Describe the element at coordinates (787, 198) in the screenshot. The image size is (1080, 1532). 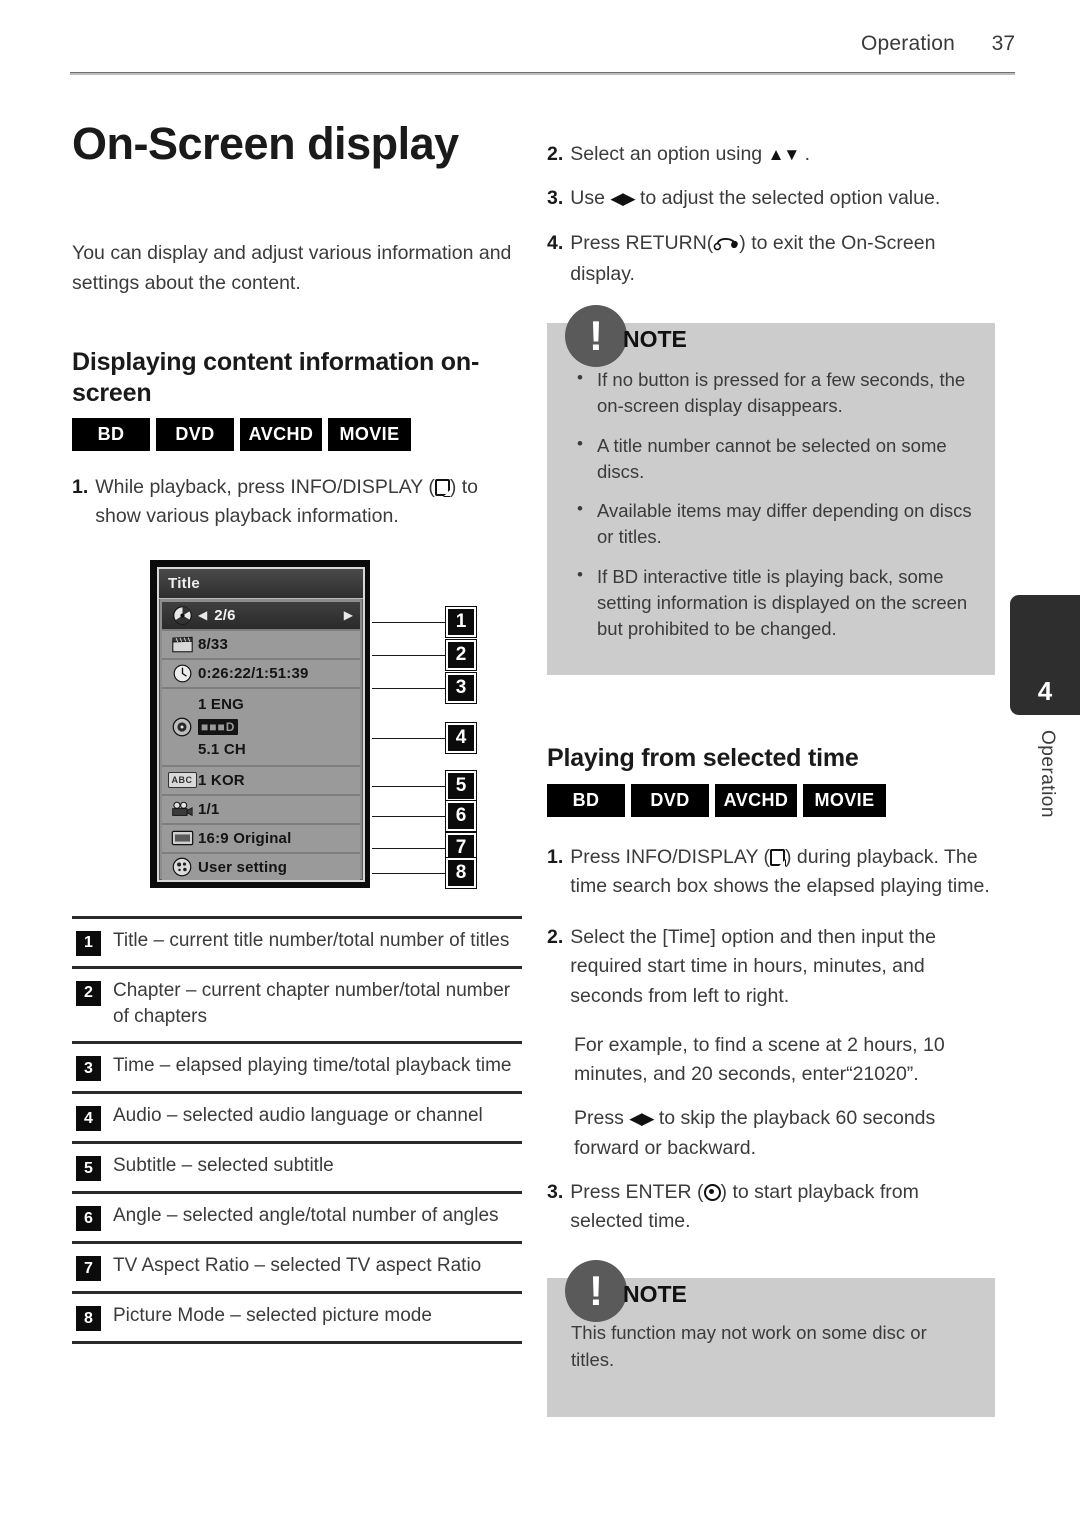
I see `step-text-part-b: to adjust the selected option value.` at that location.